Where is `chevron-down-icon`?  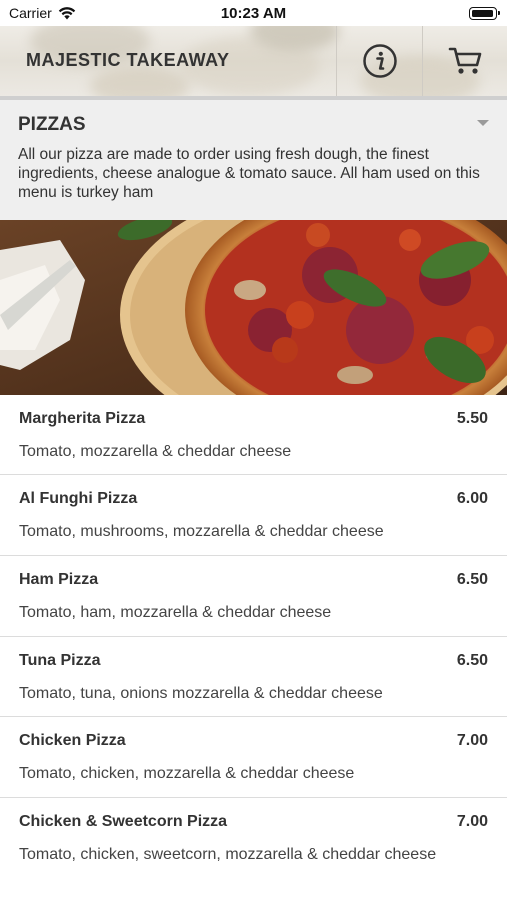
chevron-down-icon is located at coordinates (483, 123).